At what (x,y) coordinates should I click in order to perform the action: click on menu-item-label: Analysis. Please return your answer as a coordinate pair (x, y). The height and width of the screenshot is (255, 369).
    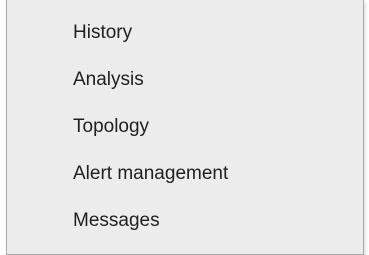
    Looking at the image, I should click on (108, 79).